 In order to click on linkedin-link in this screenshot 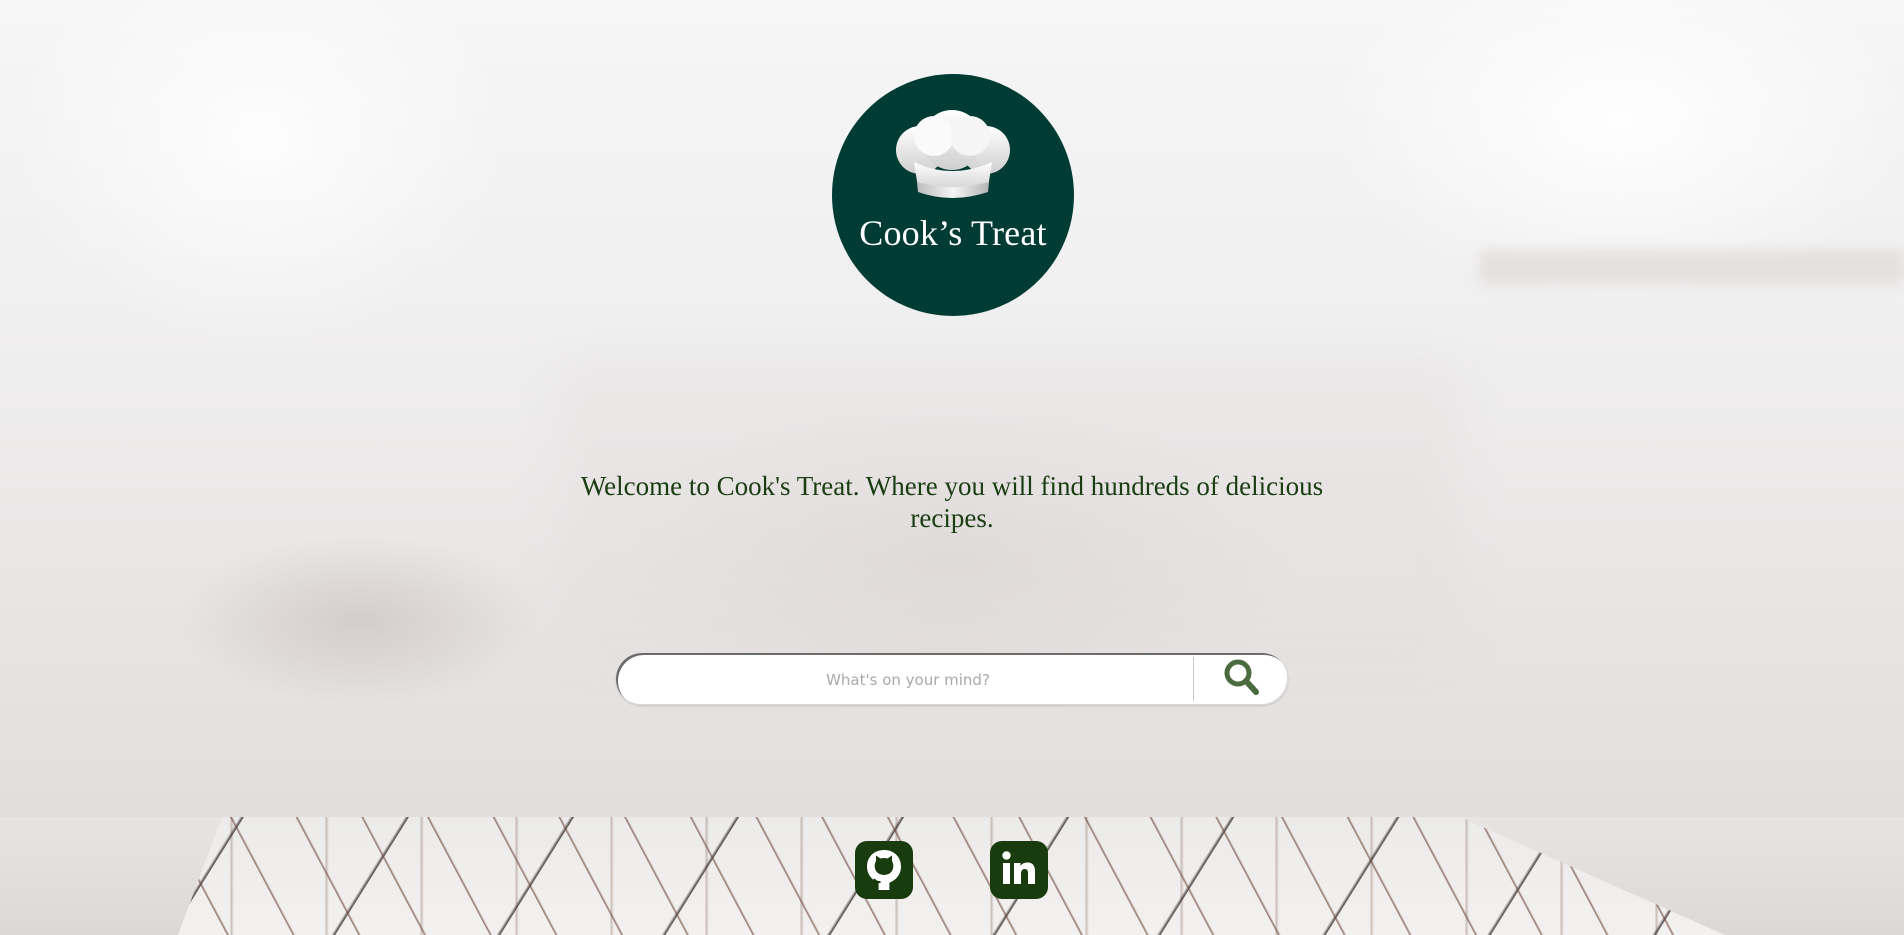, I will do `click(1019, 870)`.